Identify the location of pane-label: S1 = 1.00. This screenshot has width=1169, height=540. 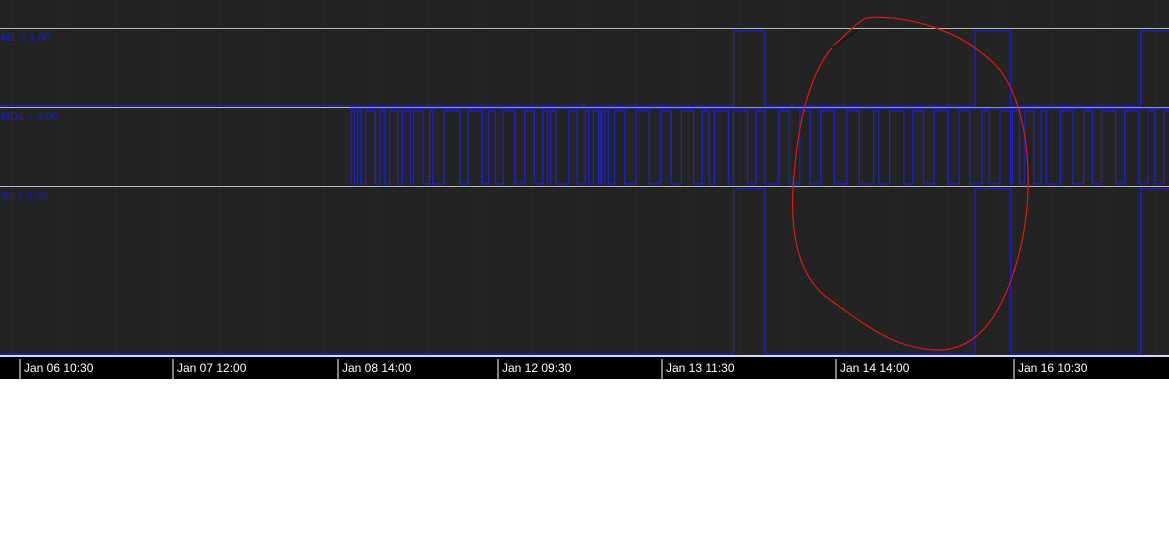
(24, 196).